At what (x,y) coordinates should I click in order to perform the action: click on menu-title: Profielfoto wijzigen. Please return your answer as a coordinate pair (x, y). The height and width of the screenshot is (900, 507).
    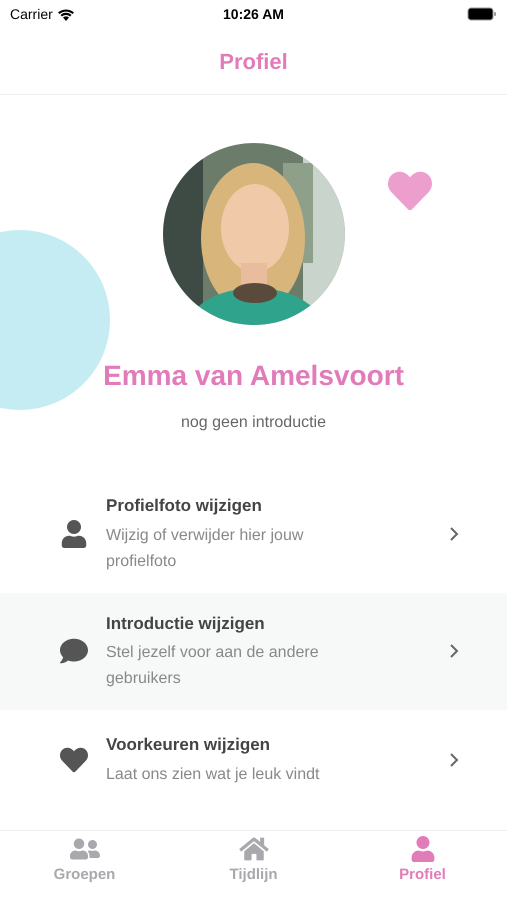
    Looking at the image, I should click on (184, 506).